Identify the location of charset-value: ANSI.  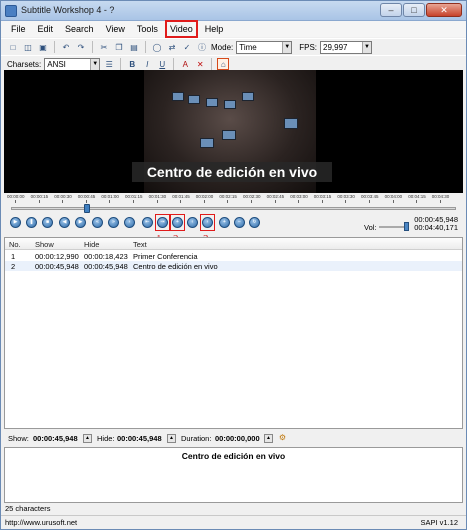
(56, 64).